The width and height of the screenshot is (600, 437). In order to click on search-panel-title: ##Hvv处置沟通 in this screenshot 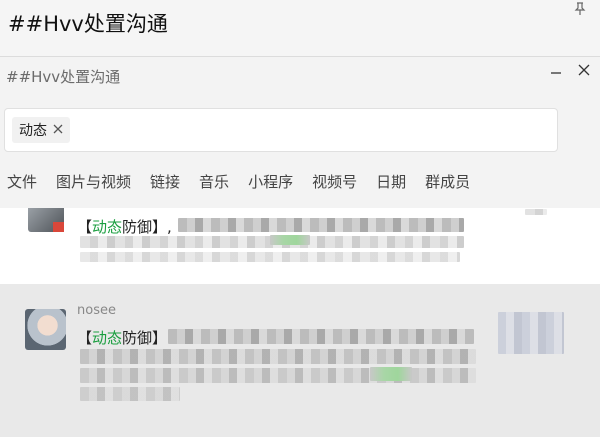, I will do `click(63, 77)`.